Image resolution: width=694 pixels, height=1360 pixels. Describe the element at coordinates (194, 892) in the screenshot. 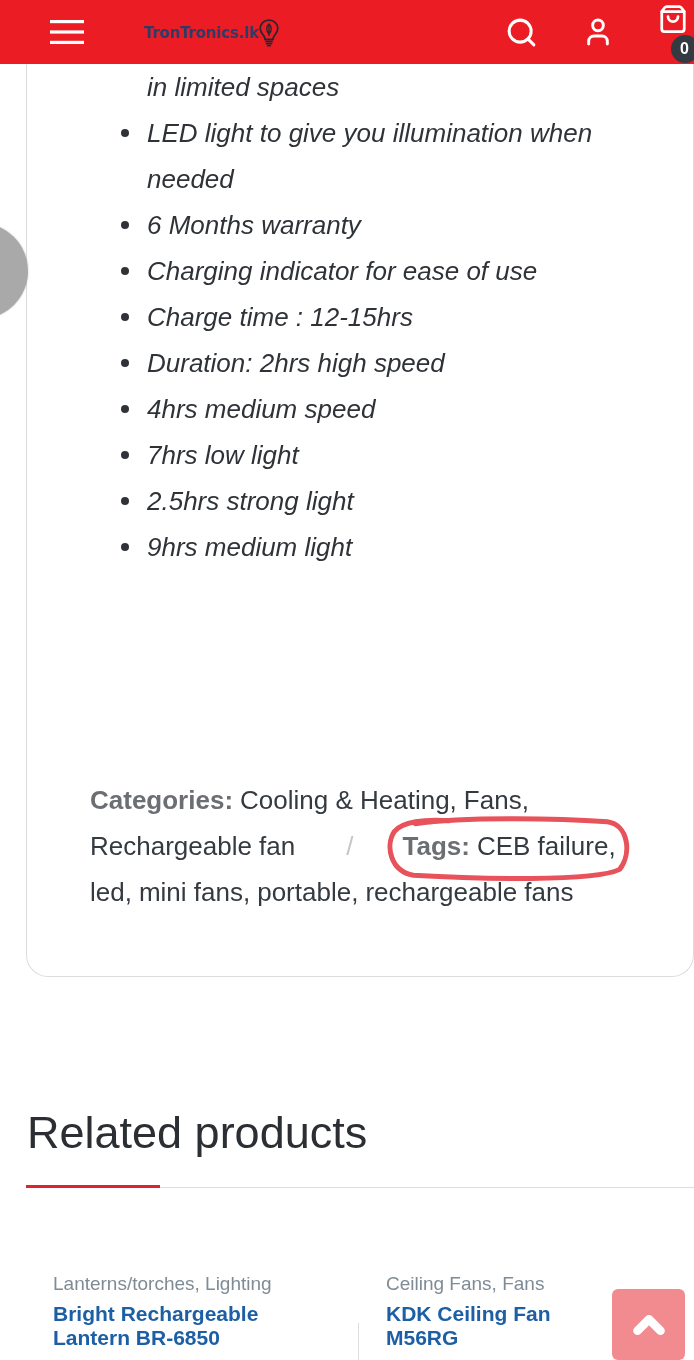

I see `tag-link: mini fans,` at that location.